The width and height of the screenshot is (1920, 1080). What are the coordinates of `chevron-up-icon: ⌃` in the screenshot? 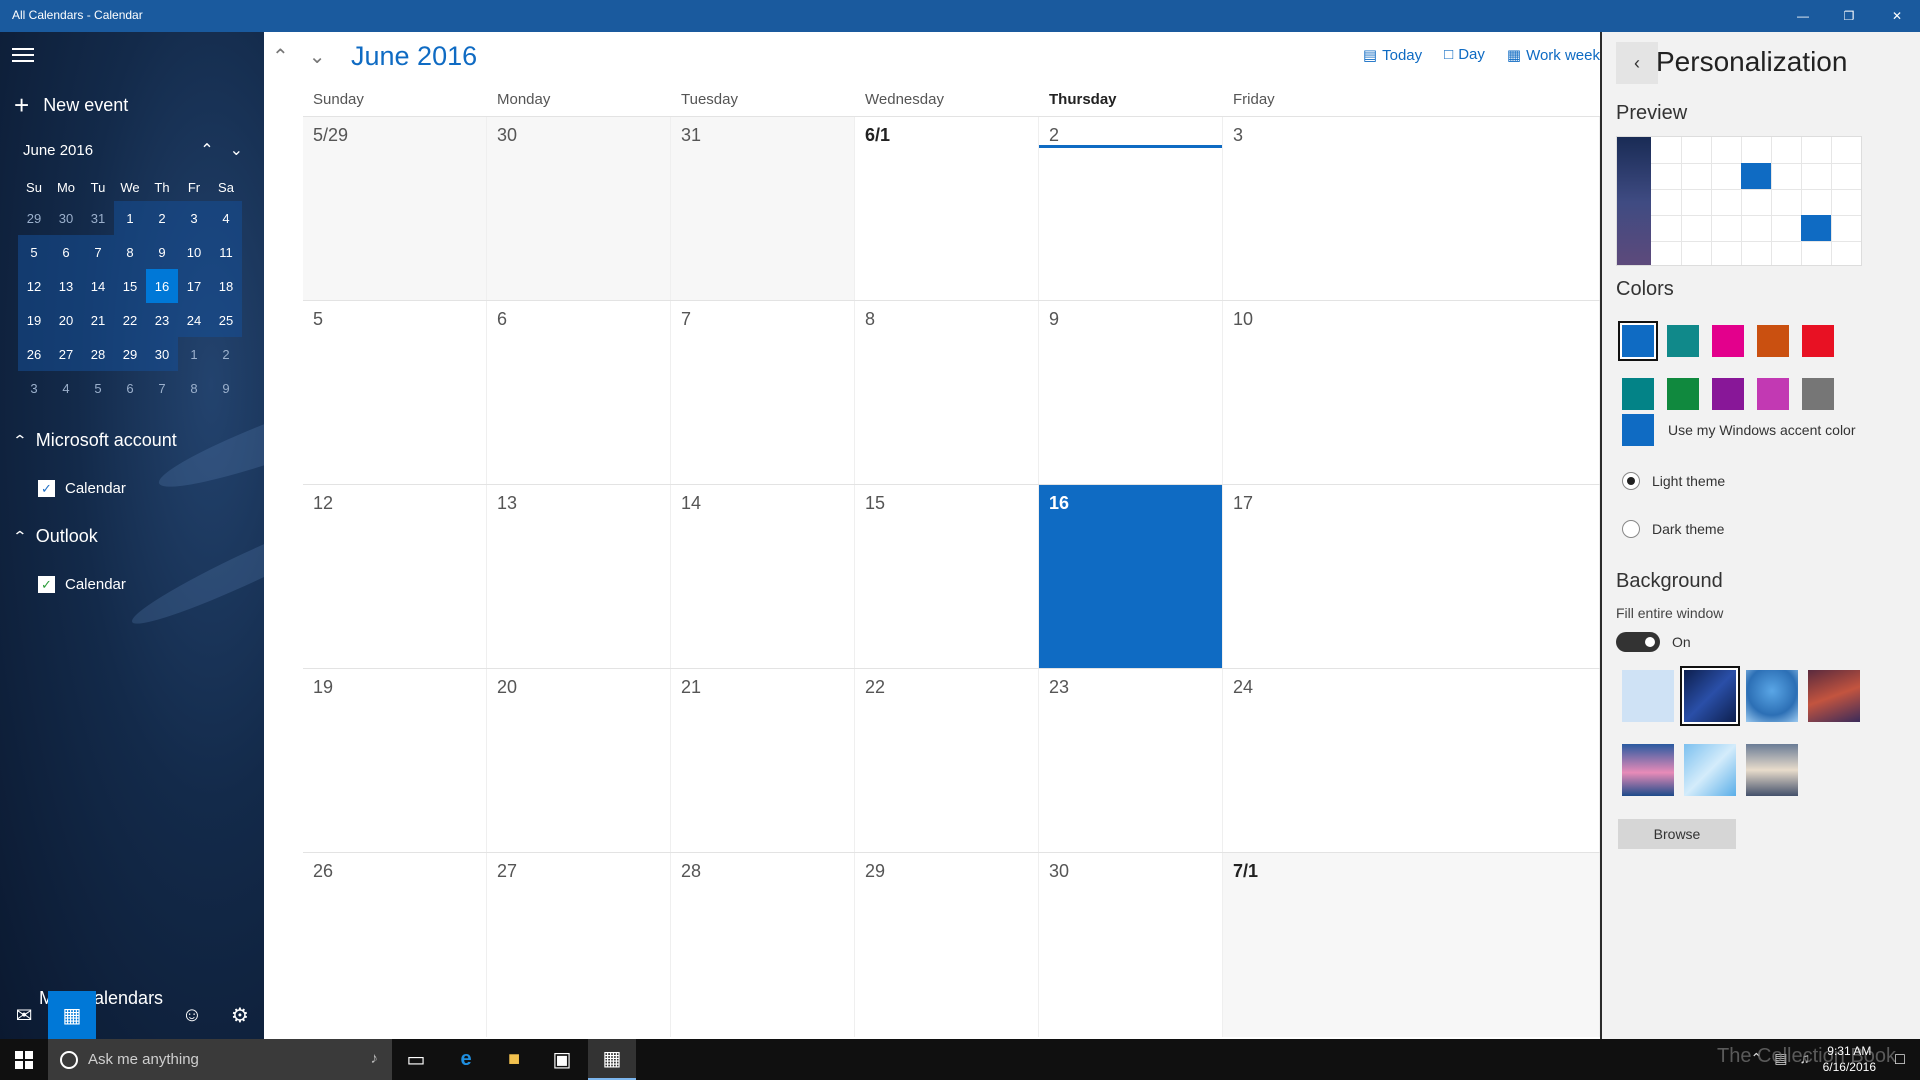 It's located at (206, 150).